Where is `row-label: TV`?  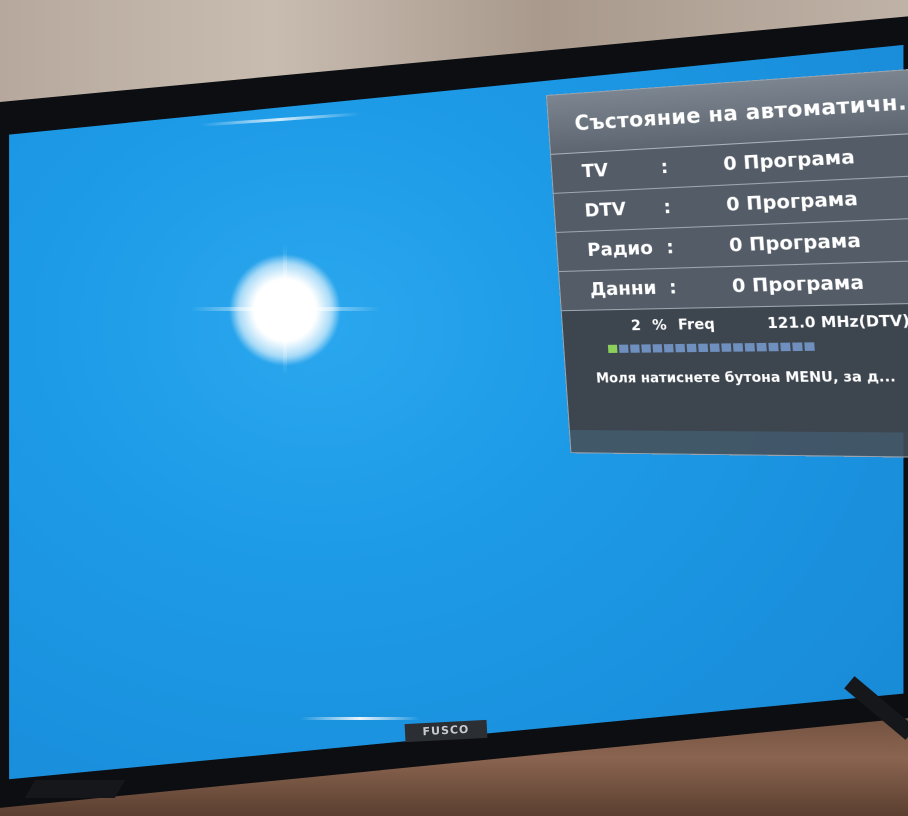 row-label: TV is located at coordinates (595, 171).